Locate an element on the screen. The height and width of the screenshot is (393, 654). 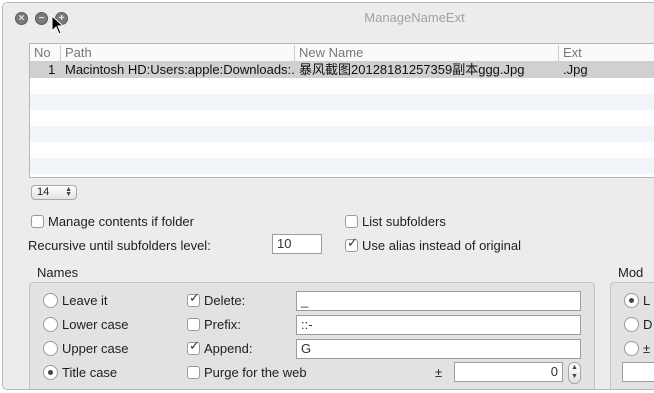
table-header: No Path New Name Ext is located at coordinates (342, 53).